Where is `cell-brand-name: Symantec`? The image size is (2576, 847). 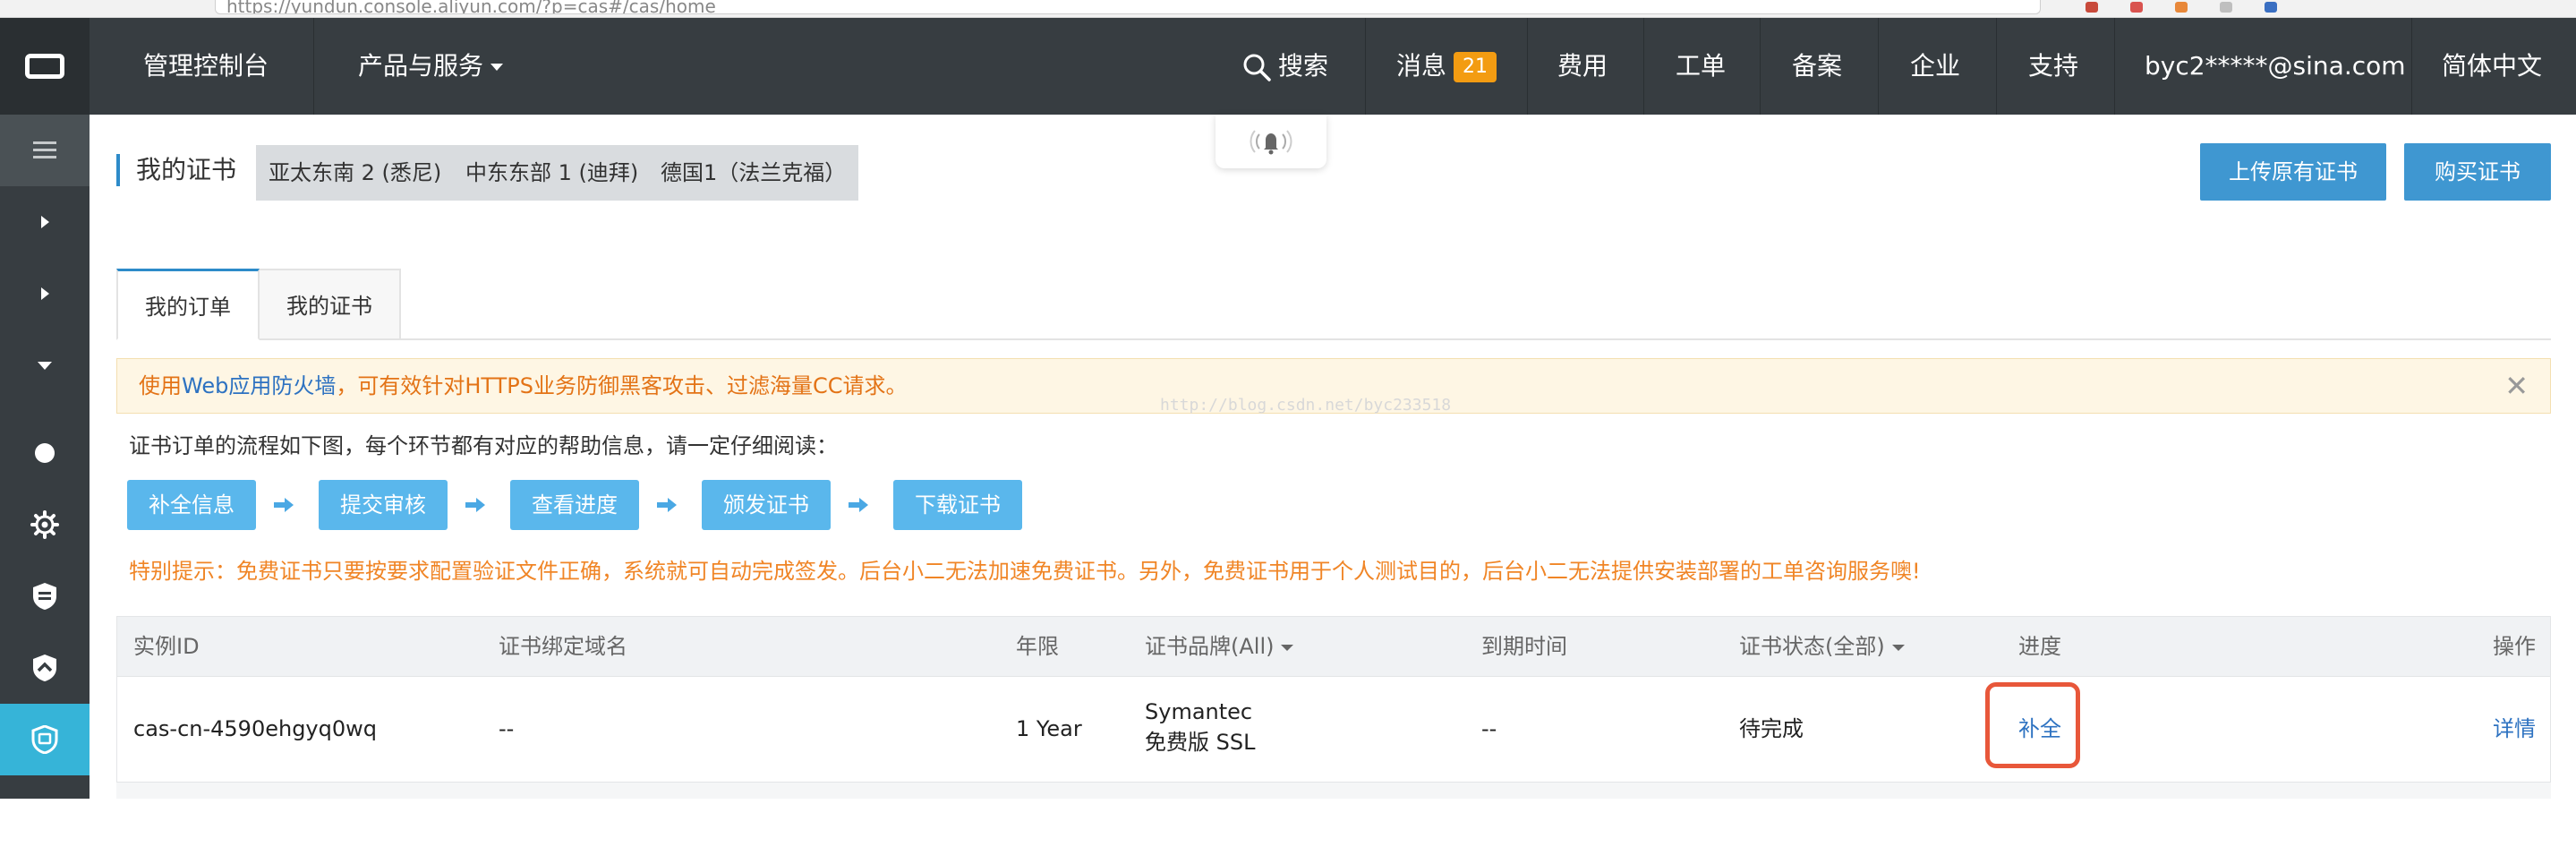
cell-brand-name: Symantec is located at coordinates (1199, 711).